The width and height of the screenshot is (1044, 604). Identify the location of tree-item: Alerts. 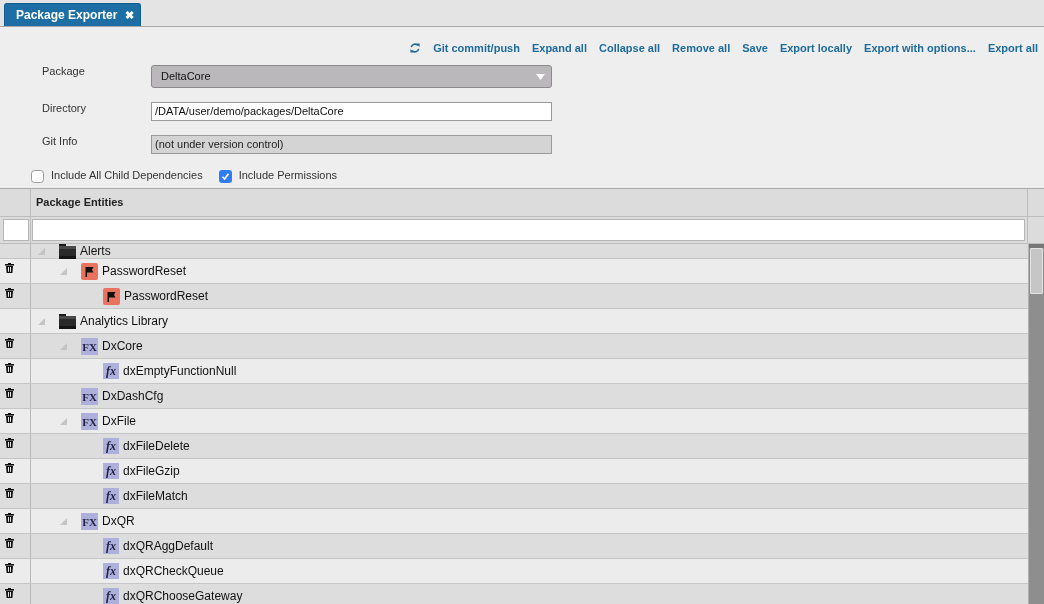
(95, 251).